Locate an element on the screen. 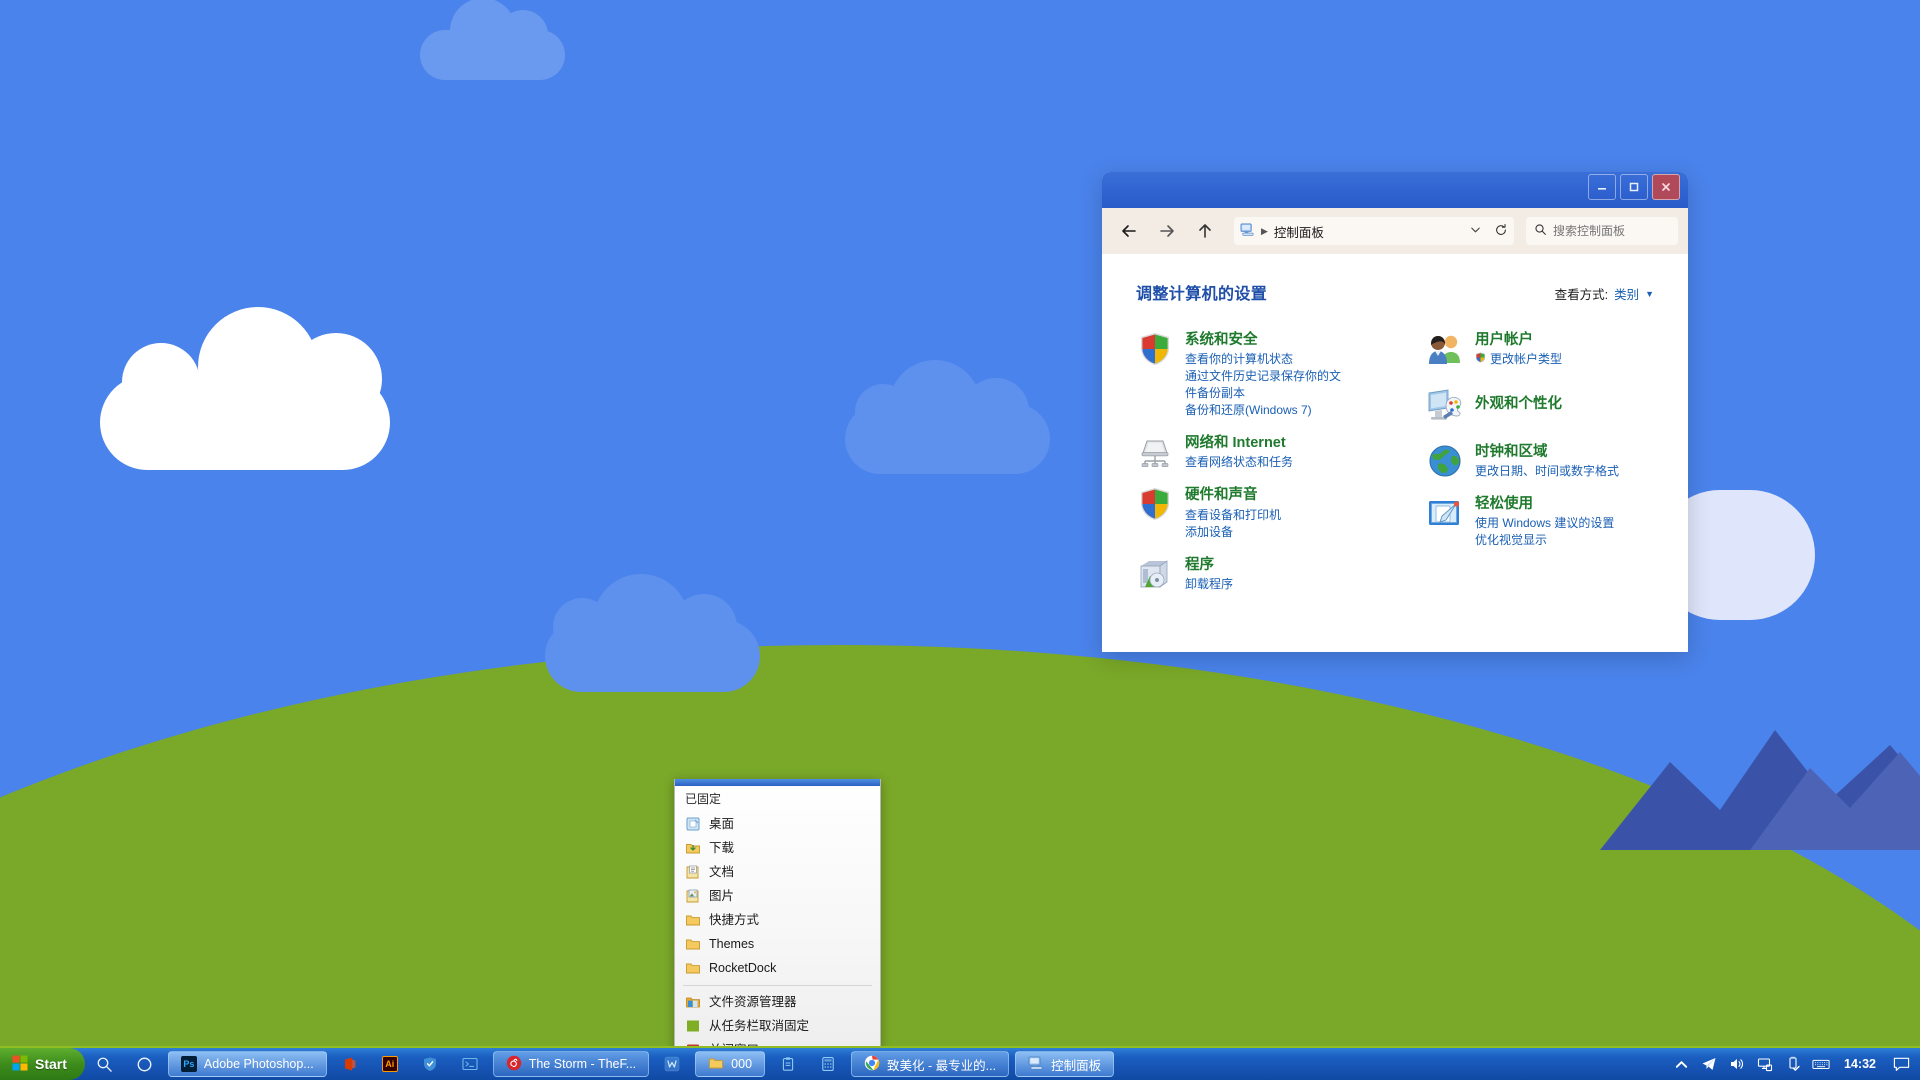 The image size is (1920, 1080). category-user-accounts: 用户帐户 更改帐户类型 is located at coordinates (1540, 349).